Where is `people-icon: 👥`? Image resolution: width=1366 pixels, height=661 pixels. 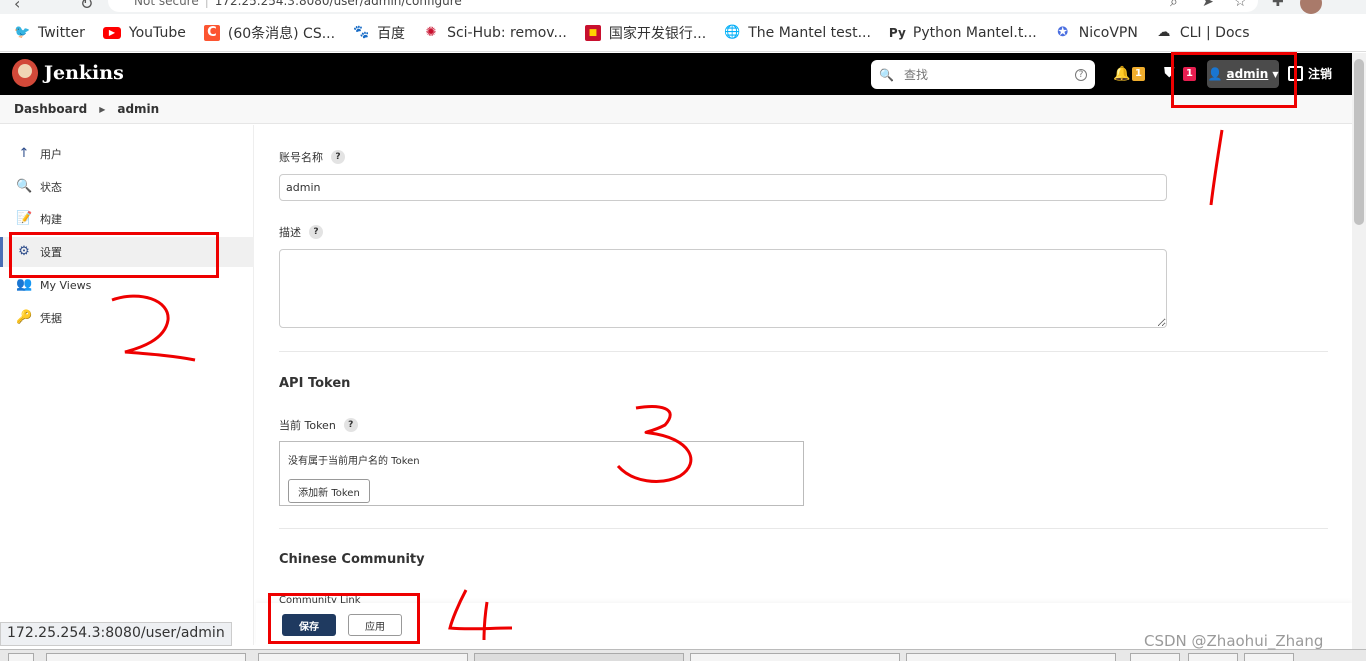 people-icon: 👥 is located at coordinates (24, 284).